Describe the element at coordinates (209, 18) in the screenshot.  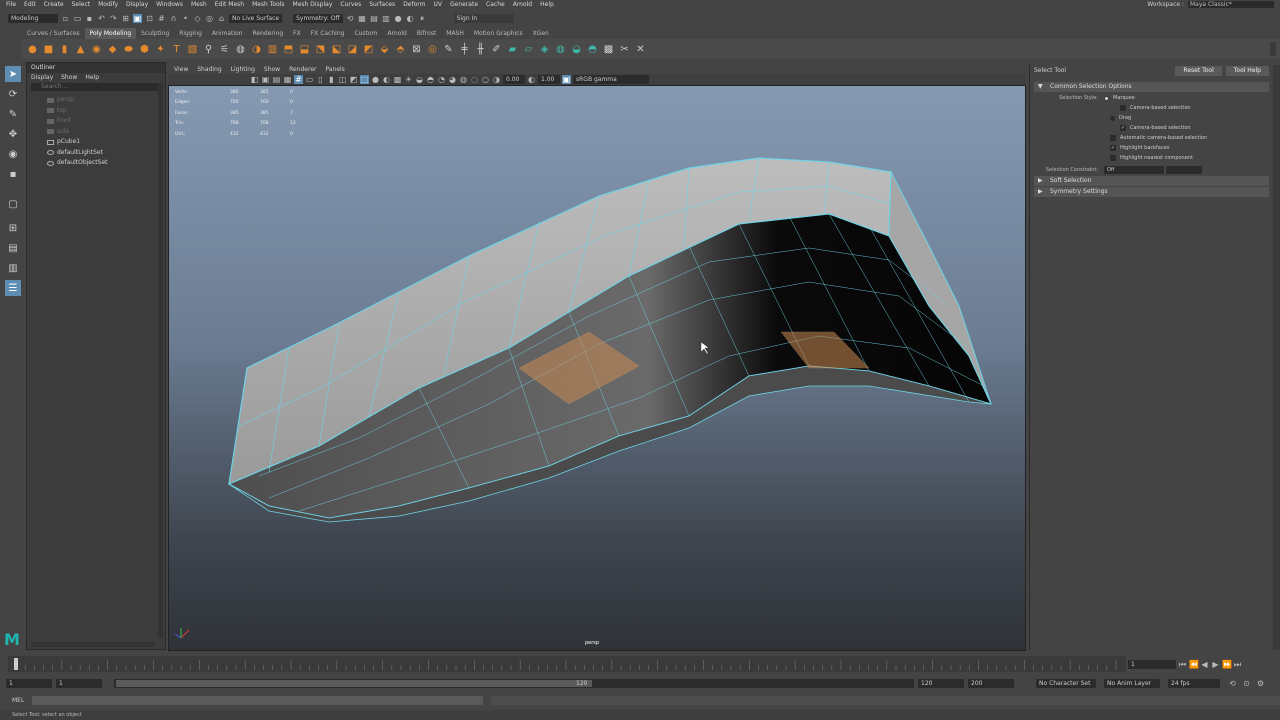
I see `snap-surface-icon: ◎` at that location.